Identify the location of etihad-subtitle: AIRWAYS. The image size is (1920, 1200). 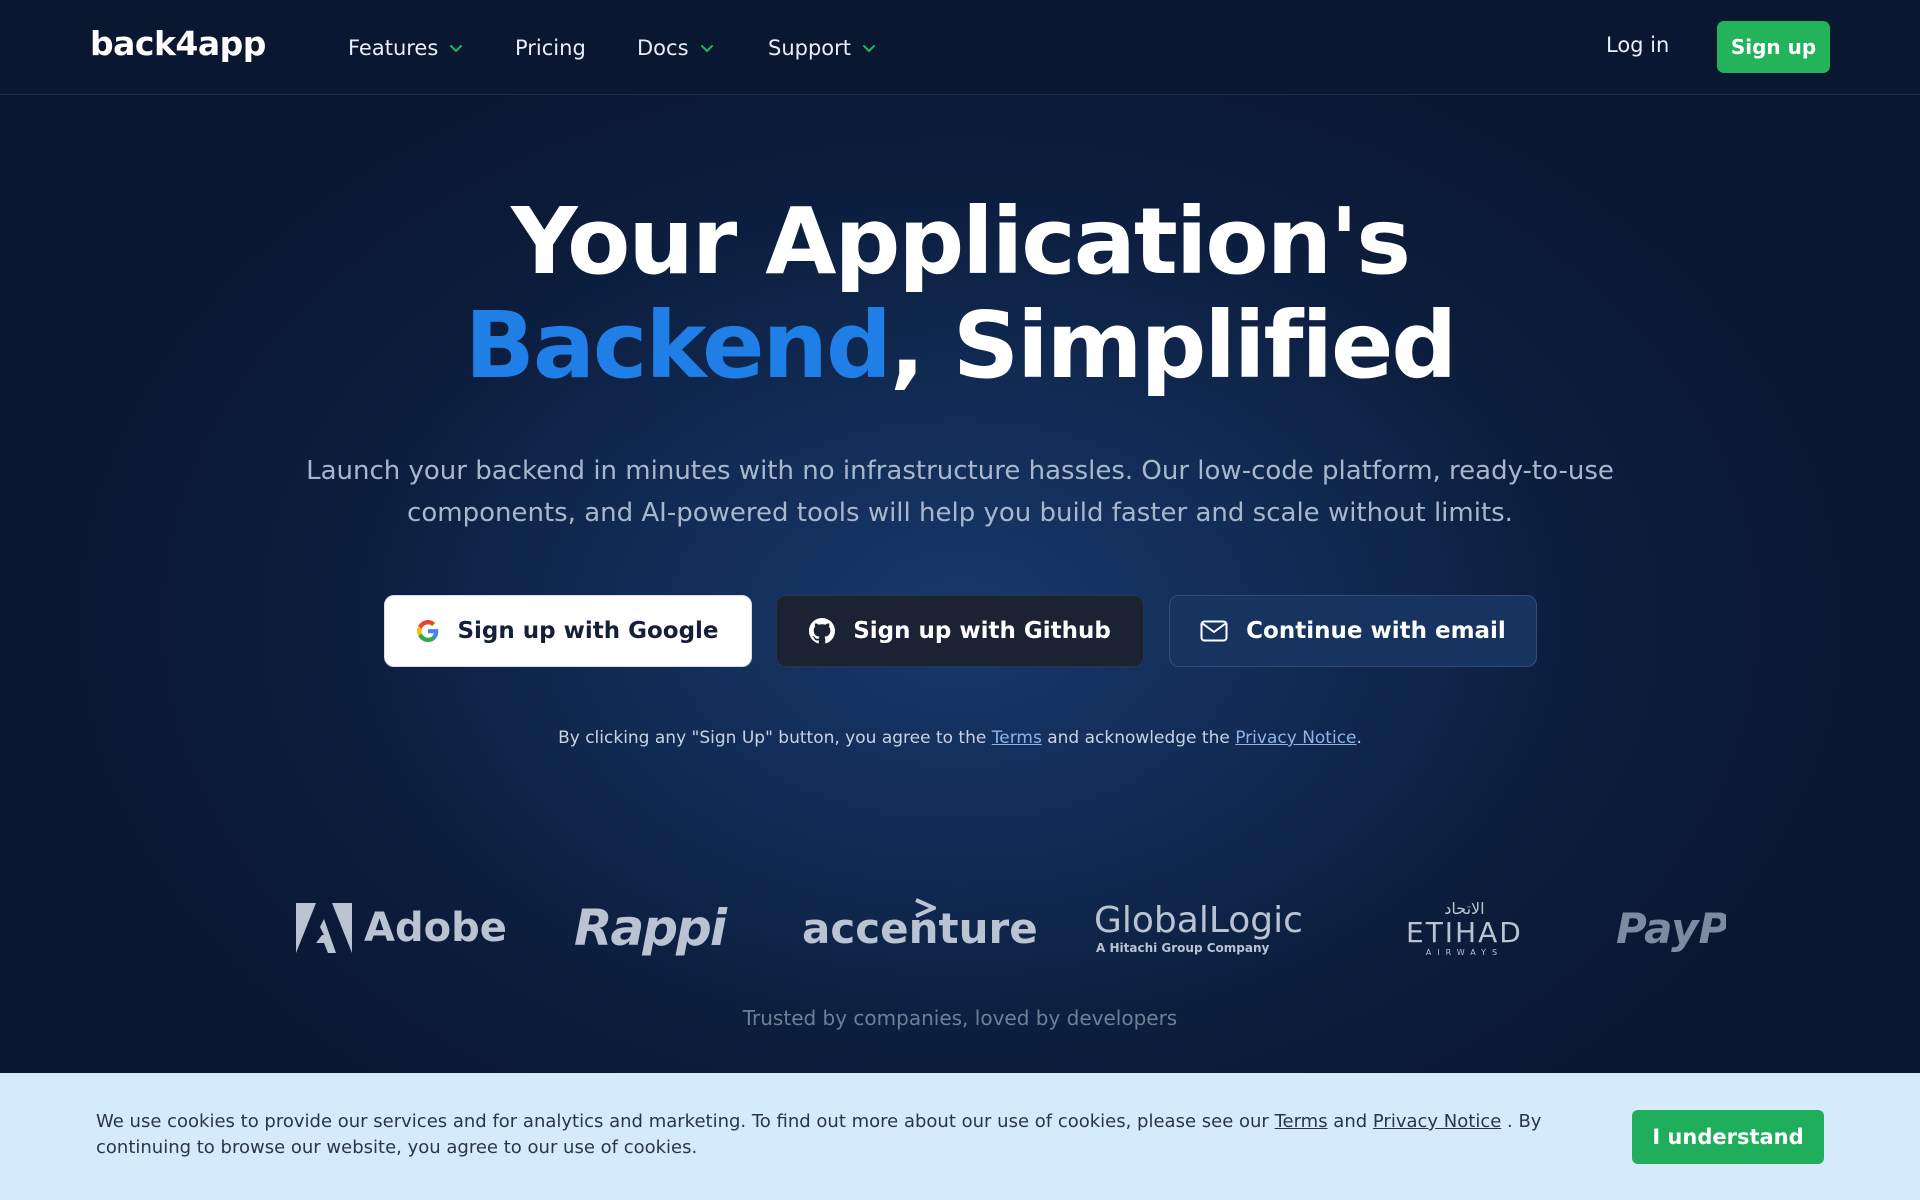
(1464, 952).